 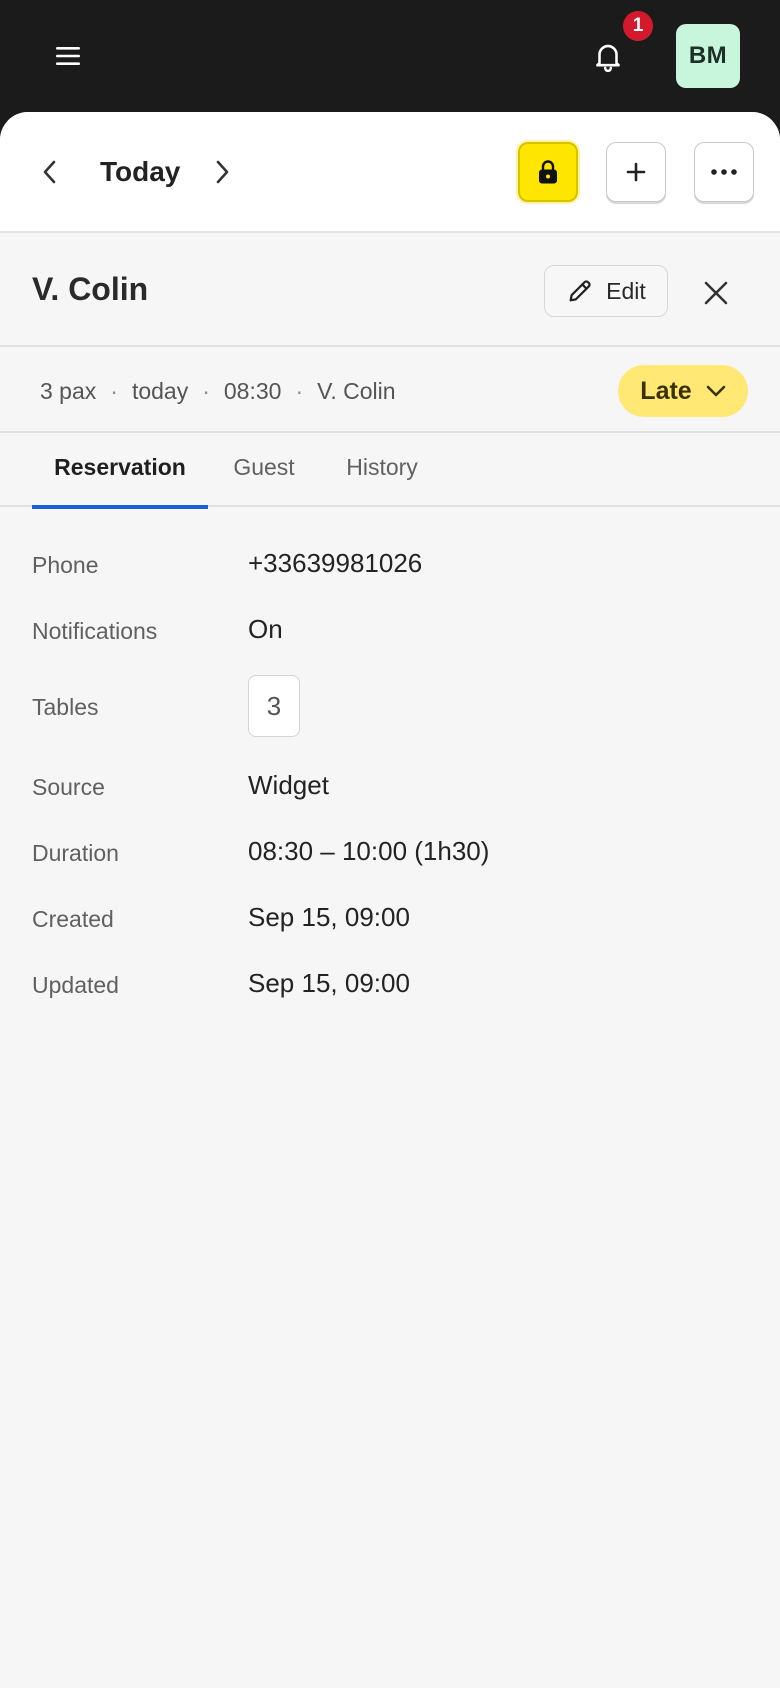 I want to click on summary-guest: V. Colin, so click(x=356, y=391).